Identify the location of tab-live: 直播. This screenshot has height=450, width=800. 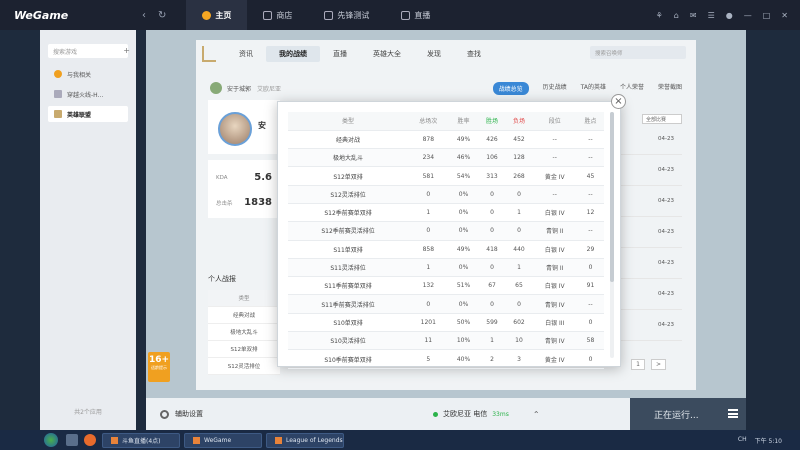
(415, 15).